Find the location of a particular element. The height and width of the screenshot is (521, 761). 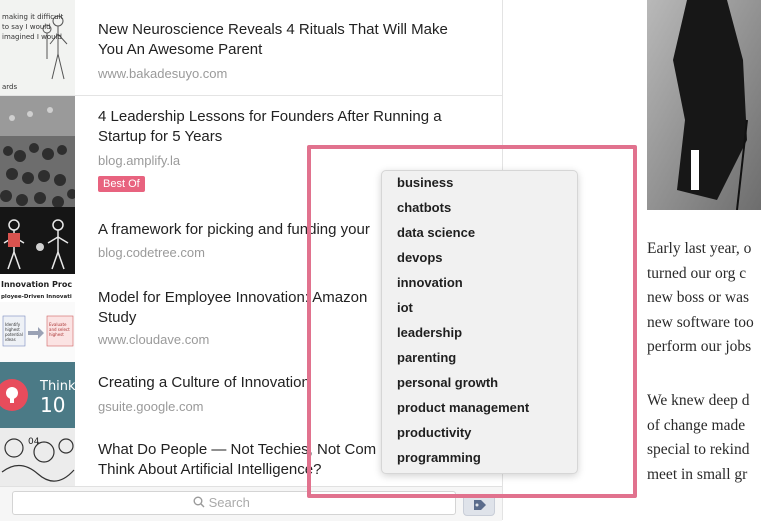

article-line: Early last year, o is located at coordinates (699, 248).